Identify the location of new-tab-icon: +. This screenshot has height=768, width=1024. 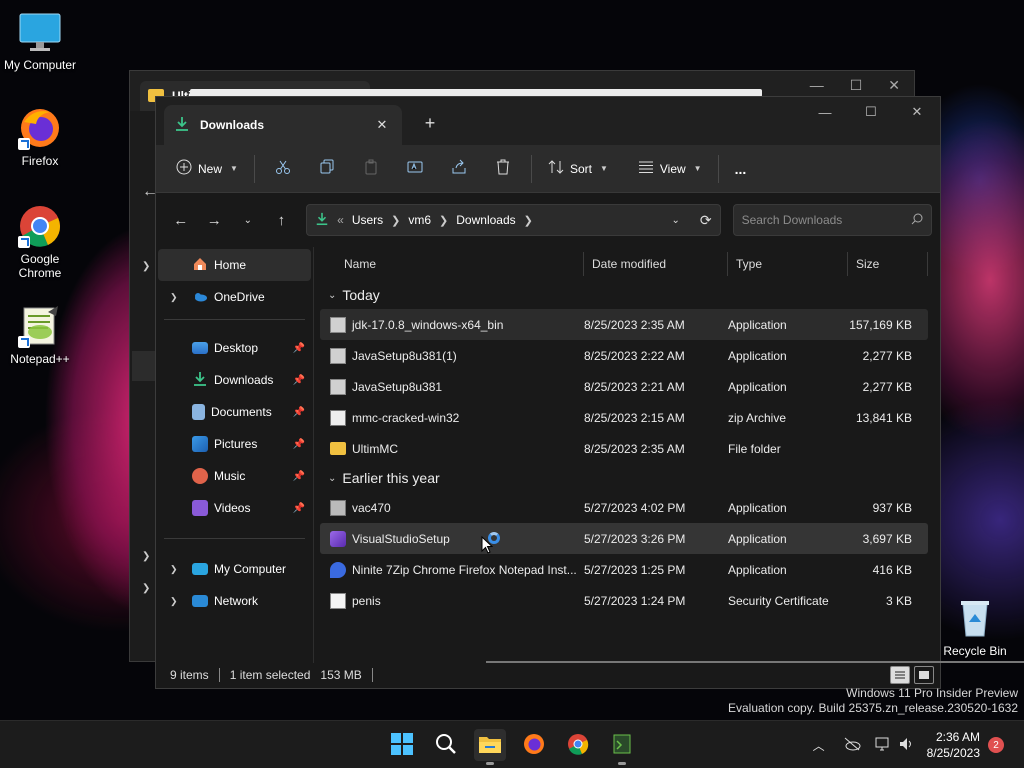
(430, 123).